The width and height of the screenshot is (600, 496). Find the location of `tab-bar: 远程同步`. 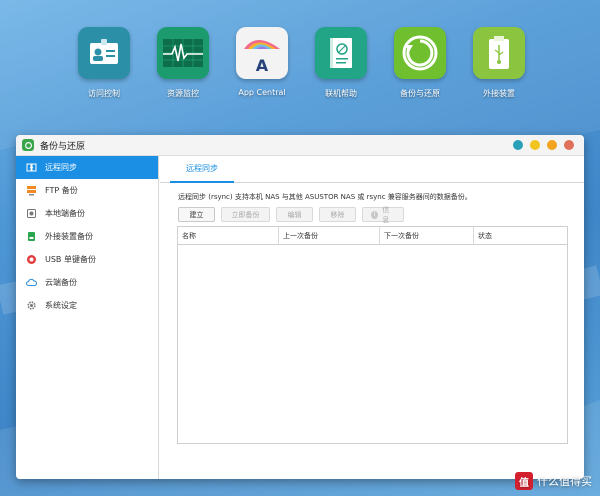

tab-bar: 远程同步 is located at coordinates (372, 169).